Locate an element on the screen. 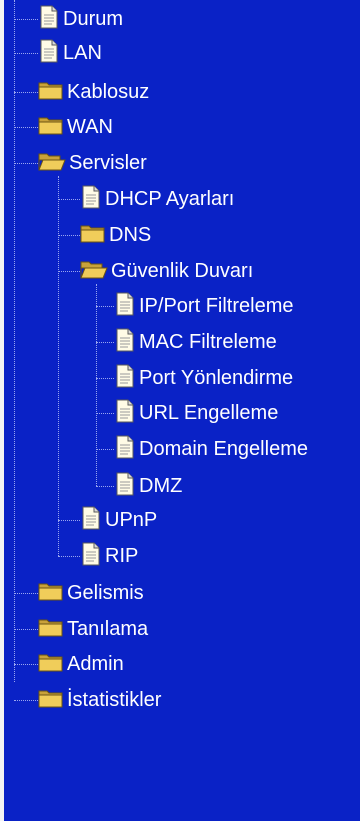 The width and height of the screenshot is (360, 821). tree-item-mac-filtreleme: MAC Filtreleme is located at coordinates (195, 342).